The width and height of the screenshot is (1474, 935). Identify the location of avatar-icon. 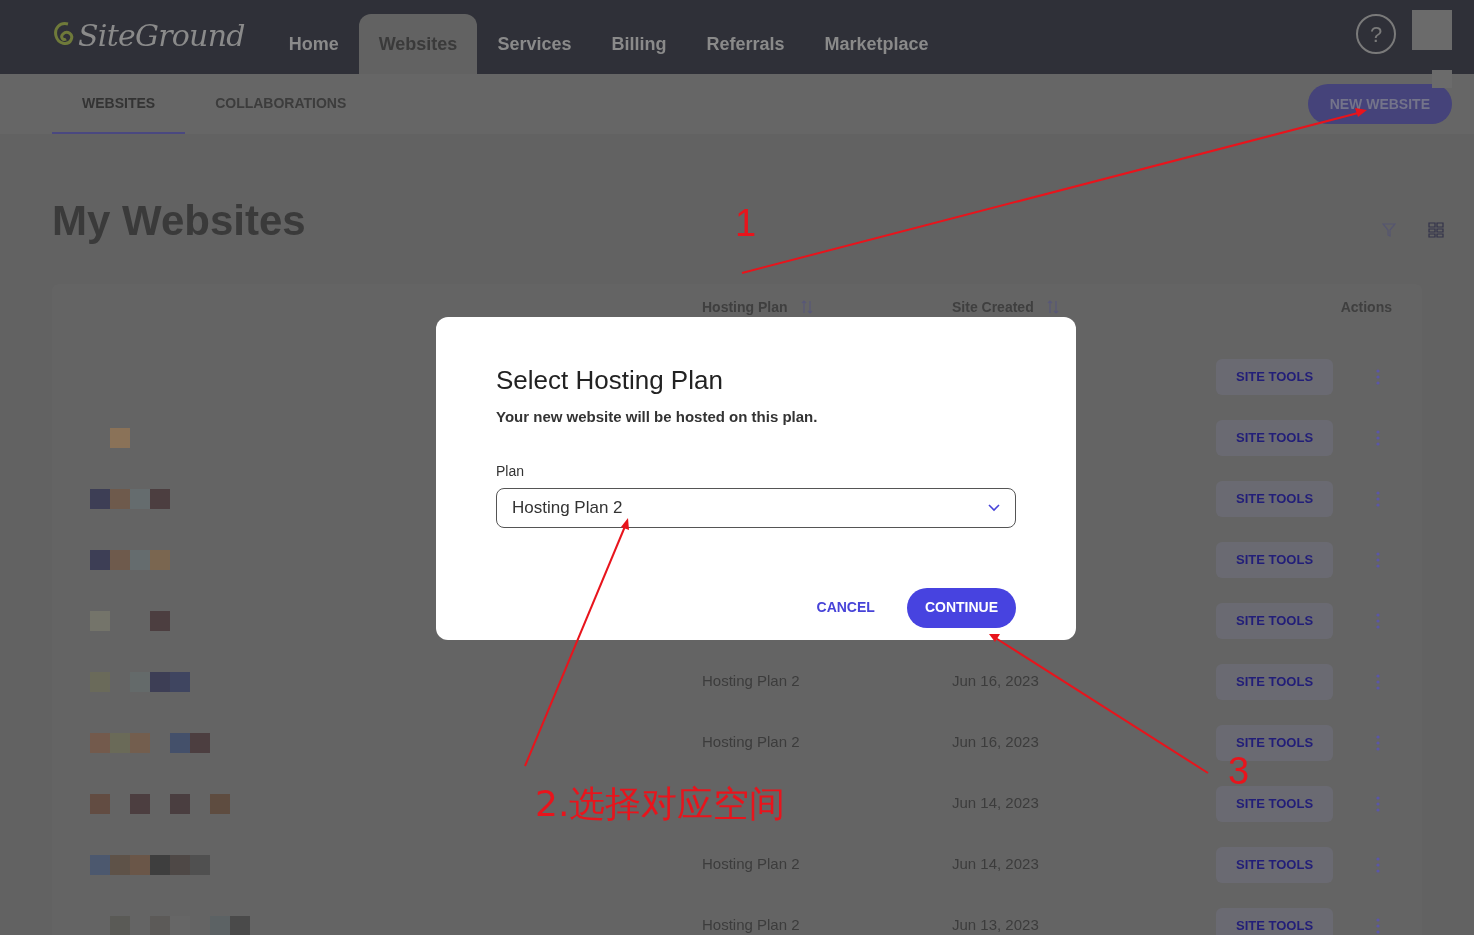
(1432, 50).